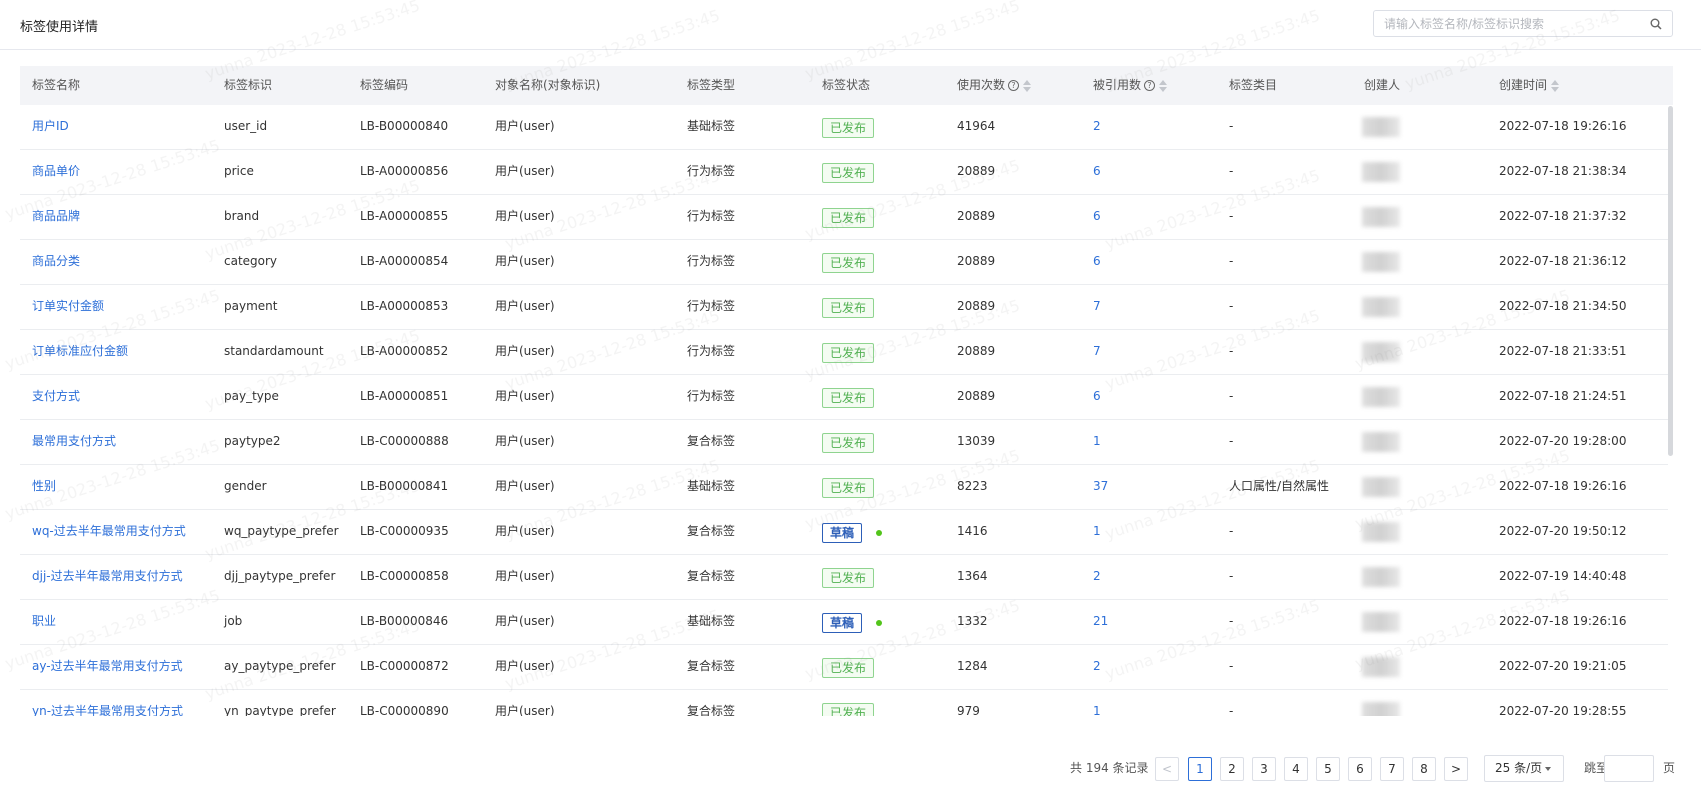 The image size is (1701, 798). I want to click on cell-created-time: 2022-07-18 21:24:51, so click(1563, 396).